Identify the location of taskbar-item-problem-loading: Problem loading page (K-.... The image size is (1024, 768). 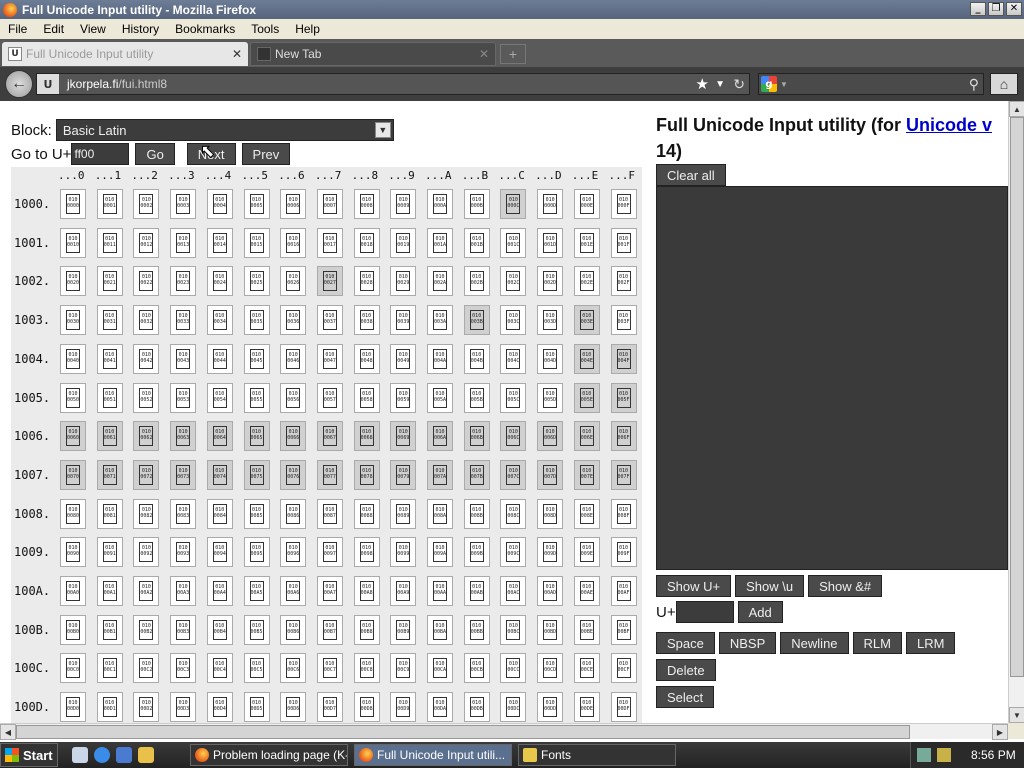
(269, 755).